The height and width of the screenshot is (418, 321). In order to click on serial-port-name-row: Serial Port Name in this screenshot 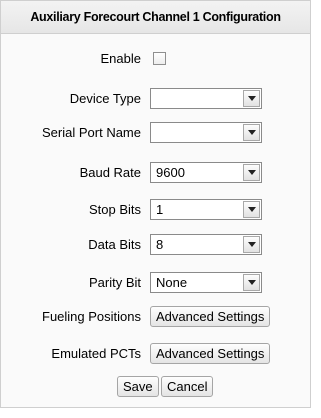, I will do `click(155, 133)`.